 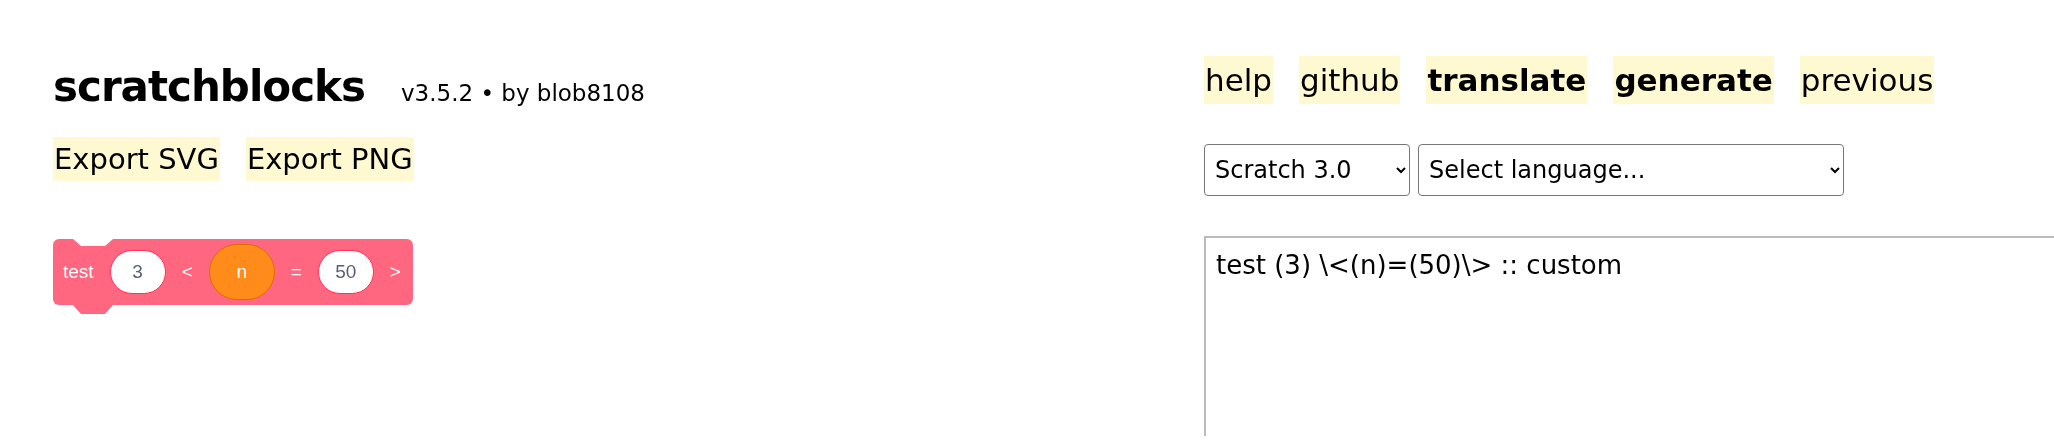 What do you see at coordinates (136, 159) in the screenshot?
I see `export-link: Export SVG` at bounding box center [136, 159].